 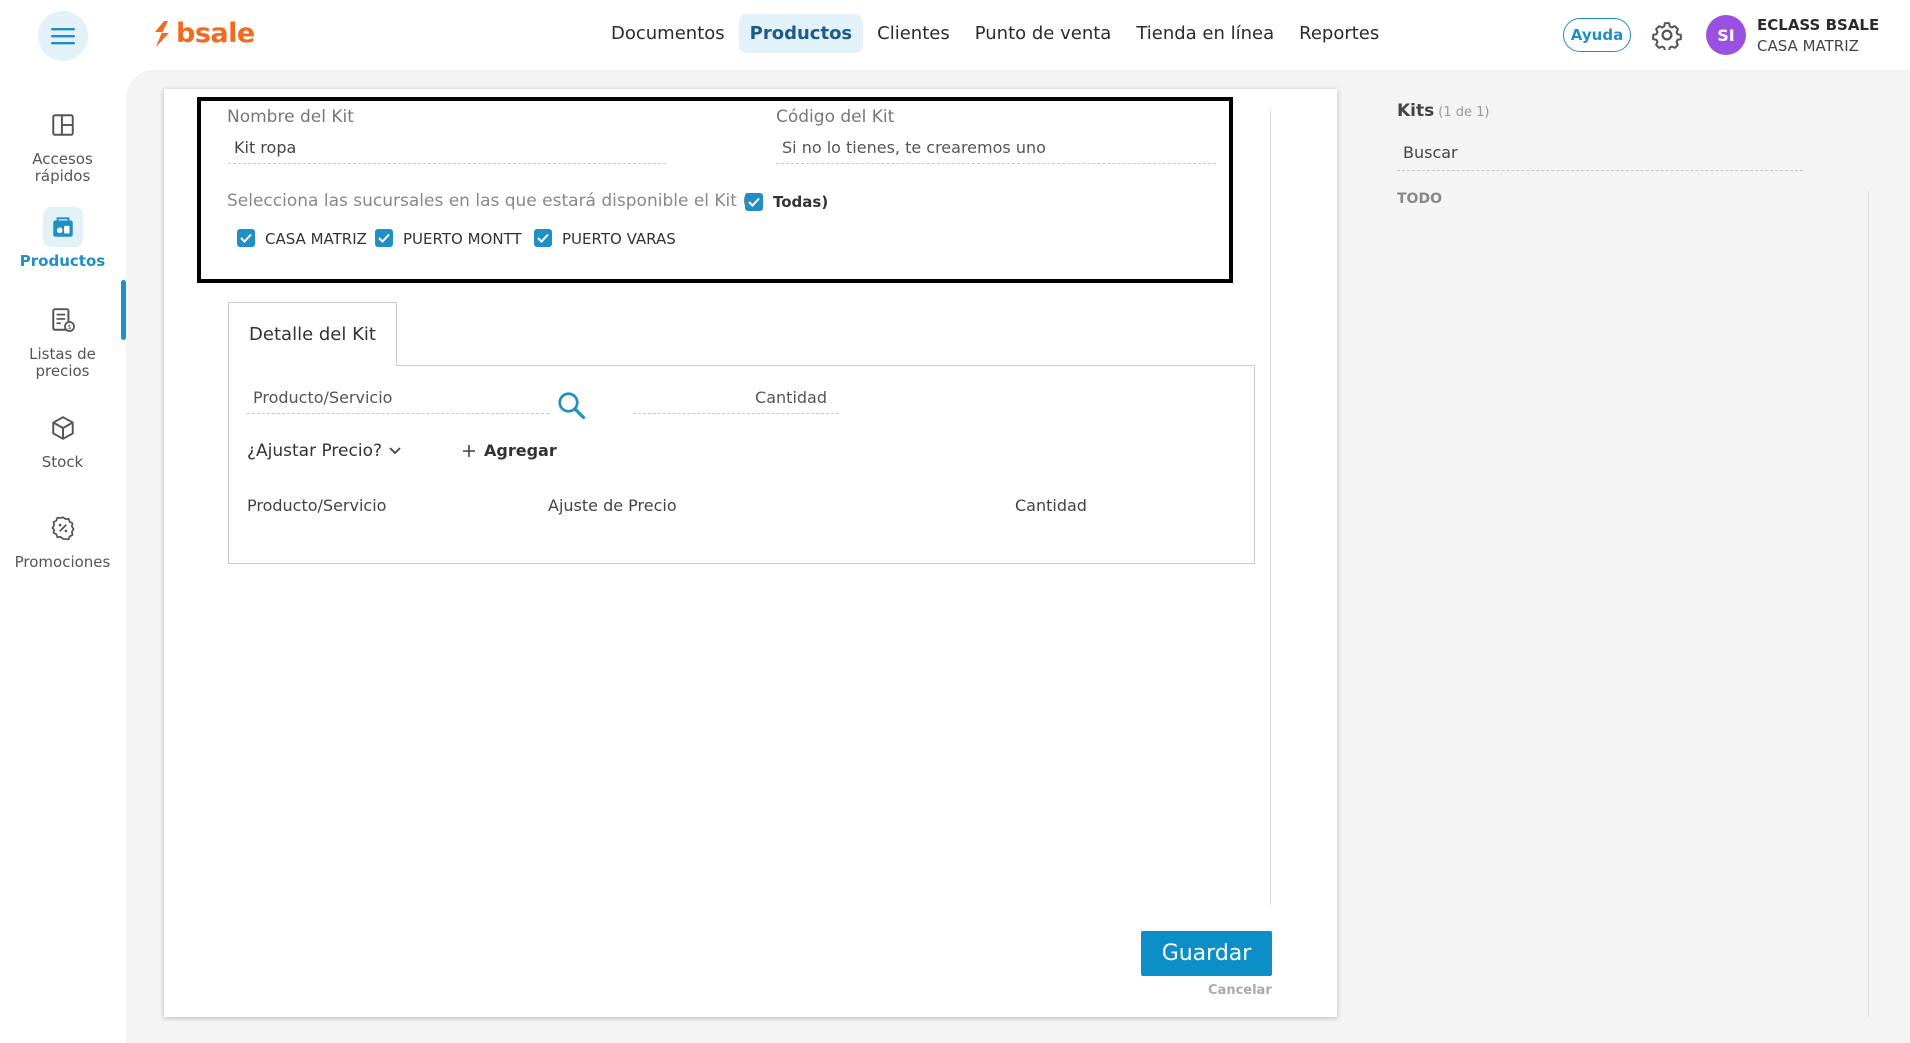 I want to click on search-icon, so click(x=571, y=405).